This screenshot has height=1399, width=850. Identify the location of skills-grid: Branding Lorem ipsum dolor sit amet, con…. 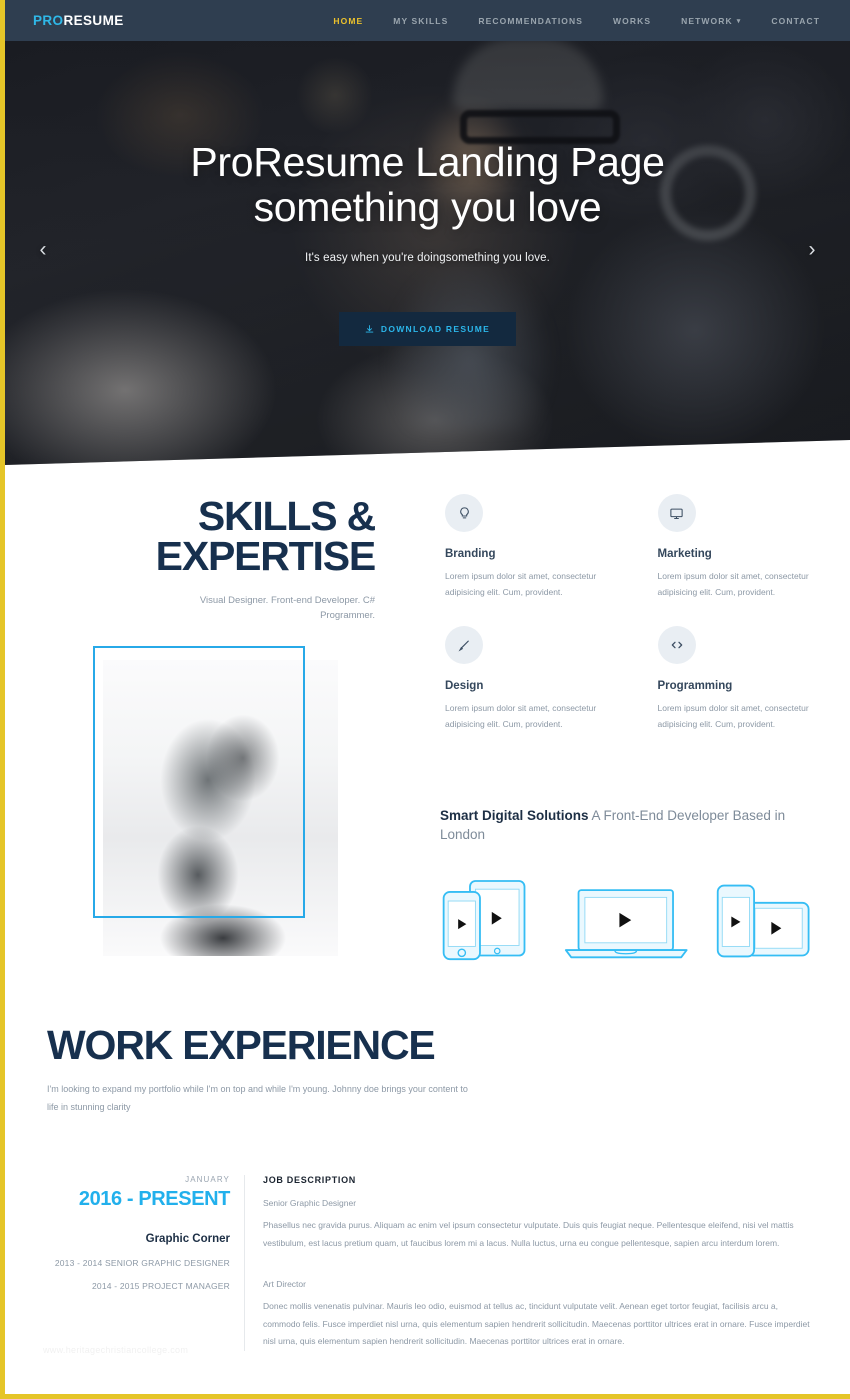
(630, 613).